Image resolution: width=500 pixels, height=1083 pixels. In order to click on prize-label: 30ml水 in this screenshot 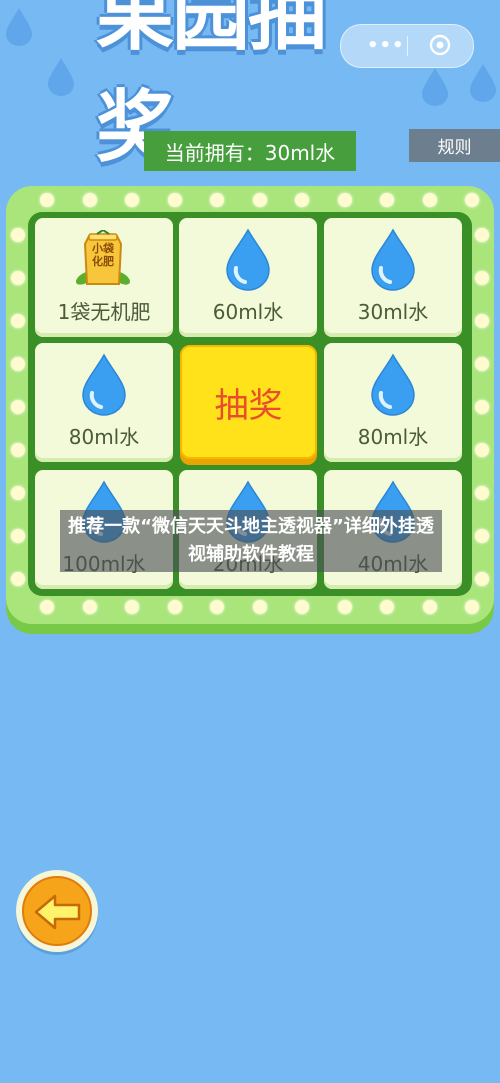, I will do `click(393, 312)`.